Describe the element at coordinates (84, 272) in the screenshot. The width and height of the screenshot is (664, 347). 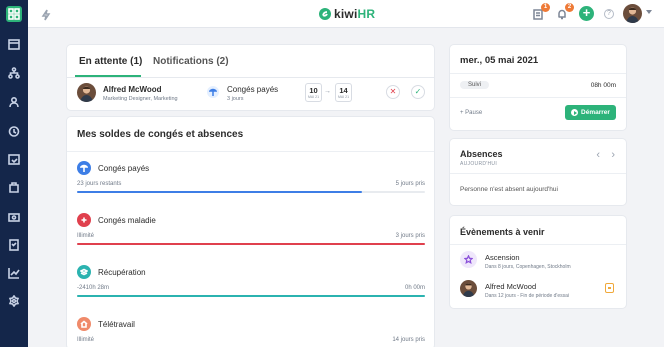
I see `stack-icon` at that location.